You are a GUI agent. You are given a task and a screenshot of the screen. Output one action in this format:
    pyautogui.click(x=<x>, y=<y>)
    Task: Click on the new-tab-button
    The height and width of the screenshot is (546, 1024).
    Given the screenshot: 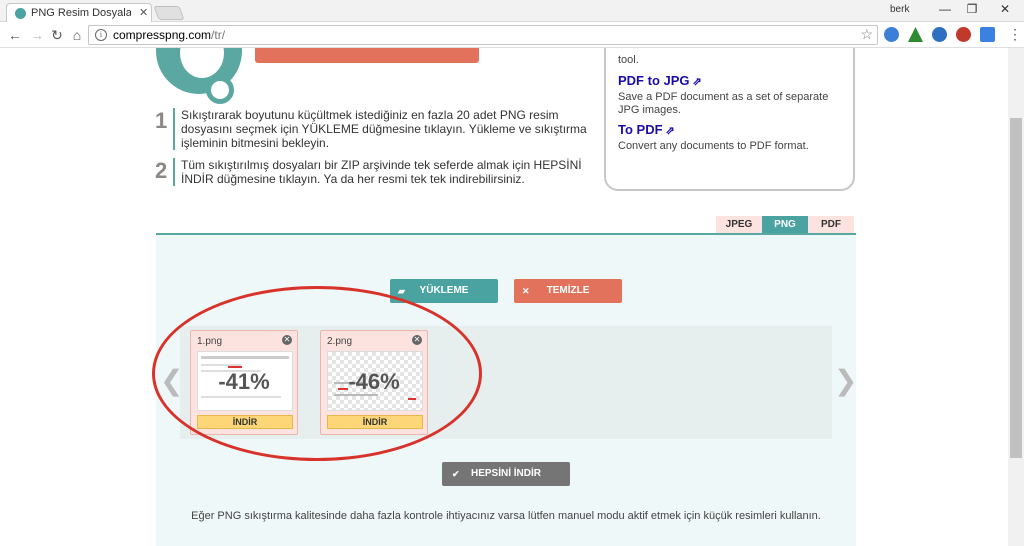 What is the action you would take?
    pyautogui.click(x=169, y=13)
    